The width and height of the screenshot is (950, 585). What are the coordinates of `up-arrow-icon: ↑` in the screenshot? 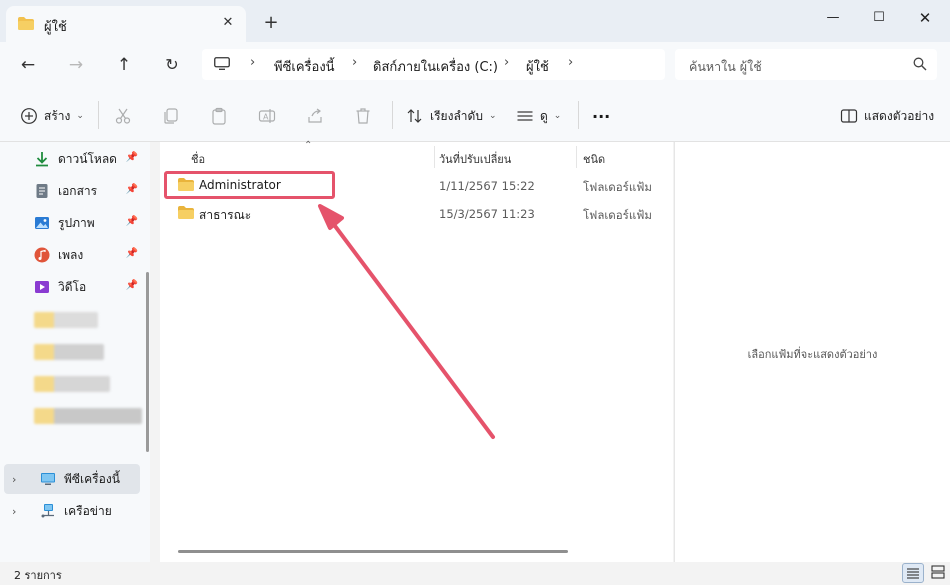 It's located at (124, 65).